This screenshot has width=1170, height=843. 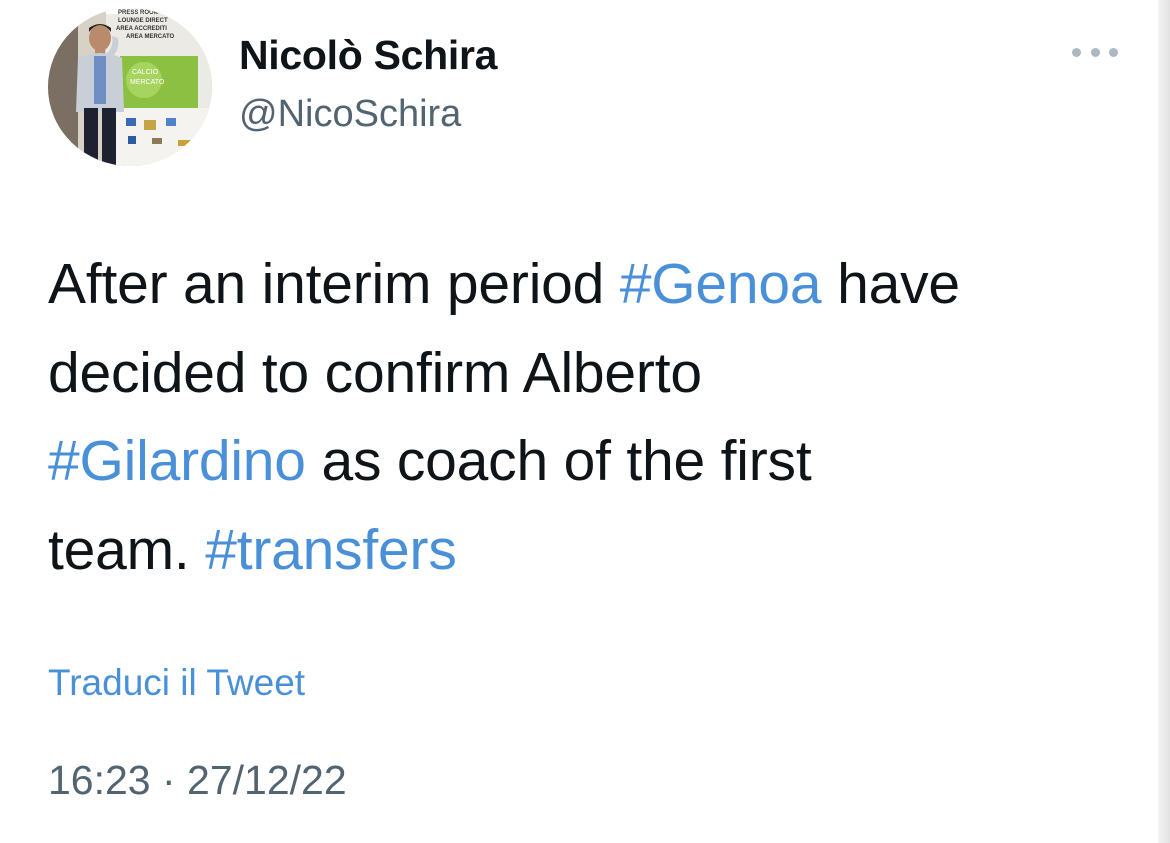 What do you see at coordinates (890, 284) in the screenshot?
I see `tweet-text-segment: have` at bounding box center [890, 284].